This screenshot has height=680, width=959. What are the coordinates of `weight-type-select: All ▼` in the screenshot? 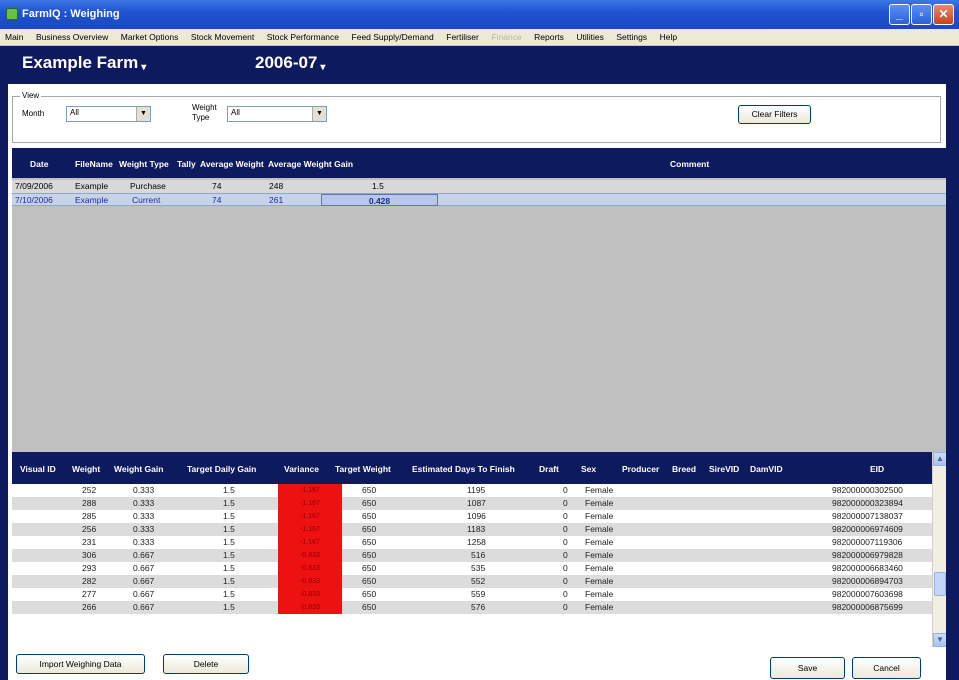 It's located at (277, 114).